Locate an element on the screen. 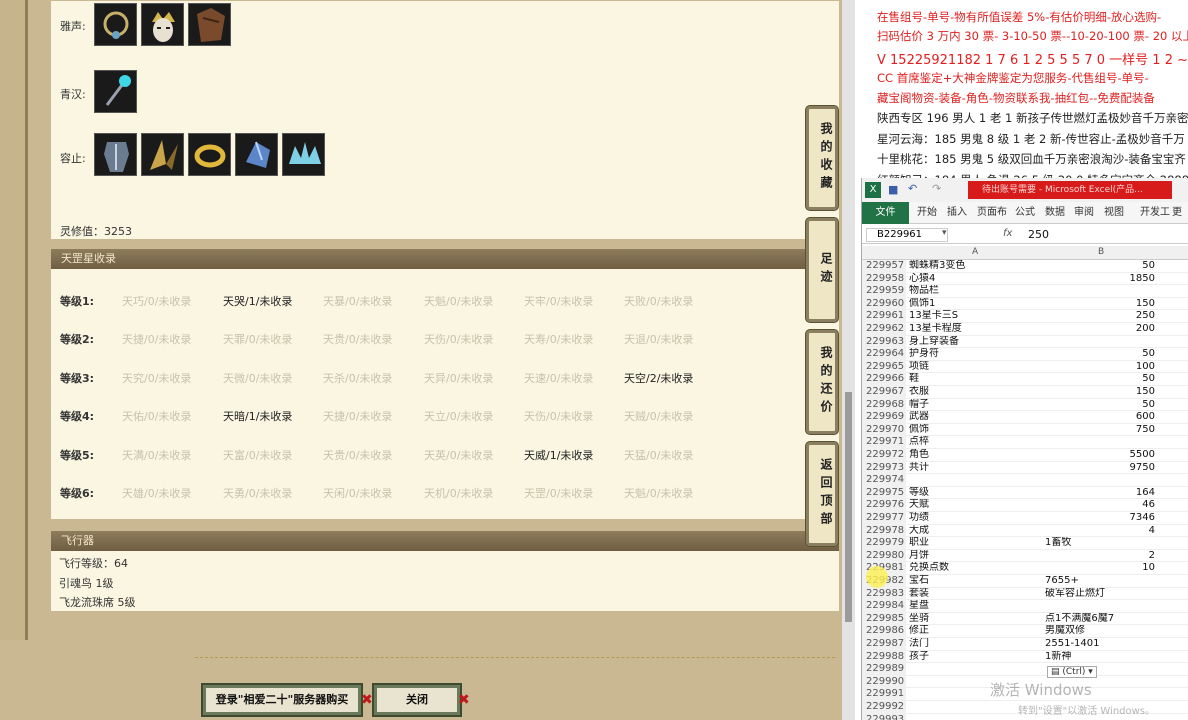 This screenshot has width=1188, height=720. crystal-icon is located at coordinates (256, 154).